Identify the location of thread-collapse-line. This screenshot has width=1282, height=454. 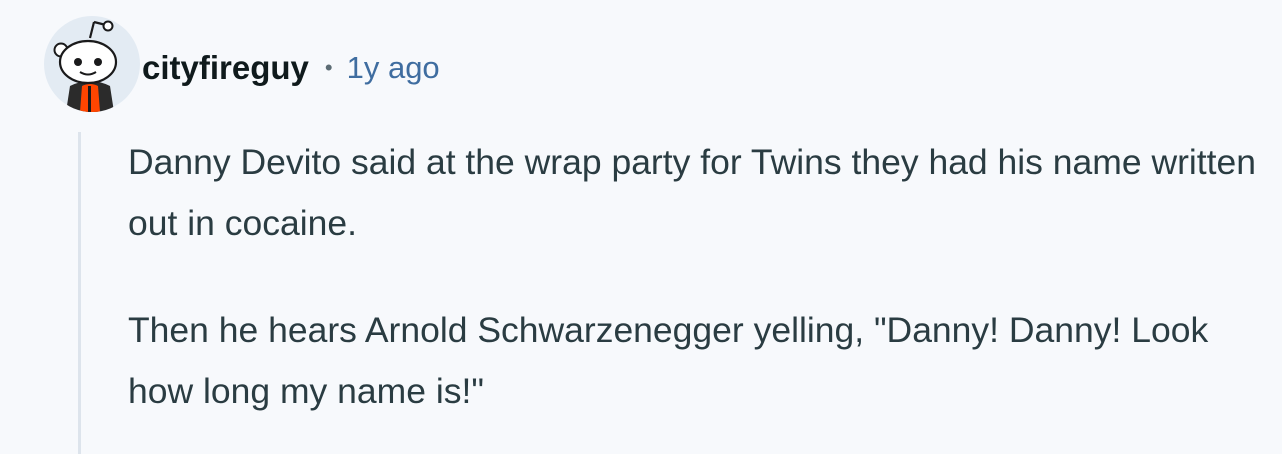
(79, 293).